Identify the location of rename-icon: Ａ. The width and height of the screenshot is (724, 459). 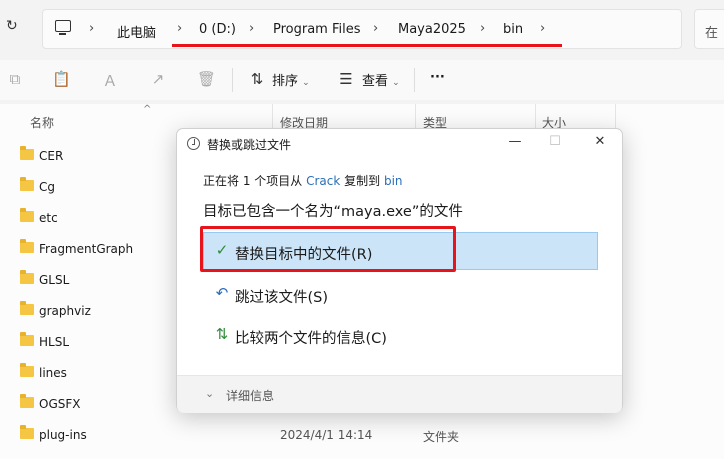
(110, 80).